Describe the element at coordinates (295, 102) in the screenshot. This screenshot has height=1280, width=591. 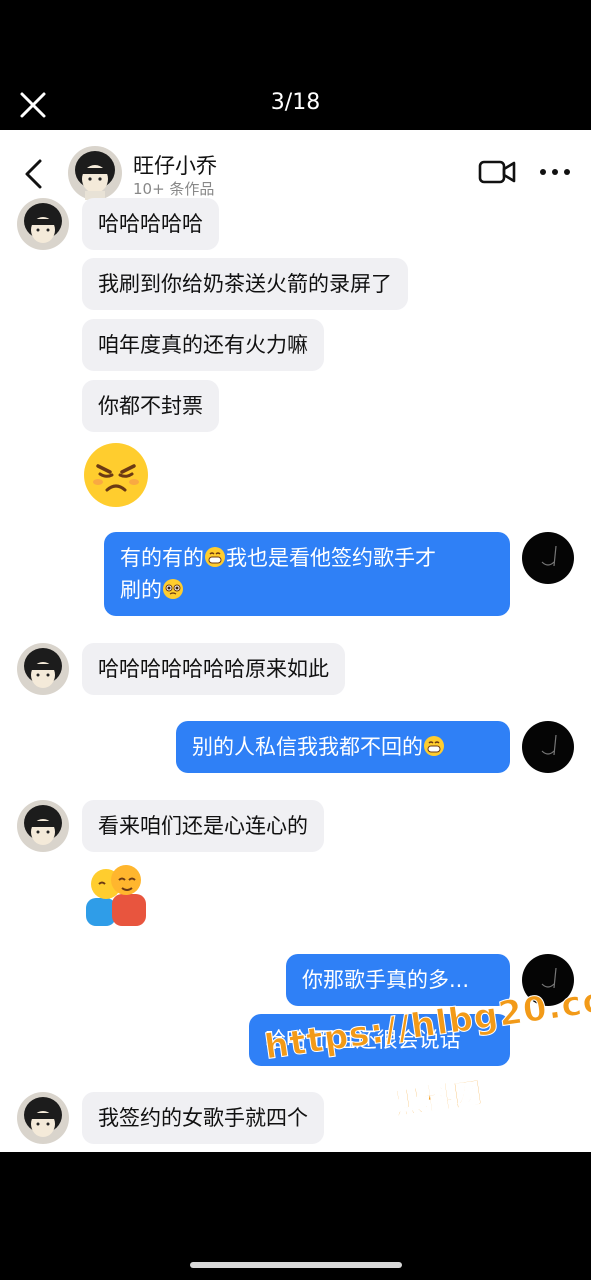
I see `image-counter: 3/18` at that location.